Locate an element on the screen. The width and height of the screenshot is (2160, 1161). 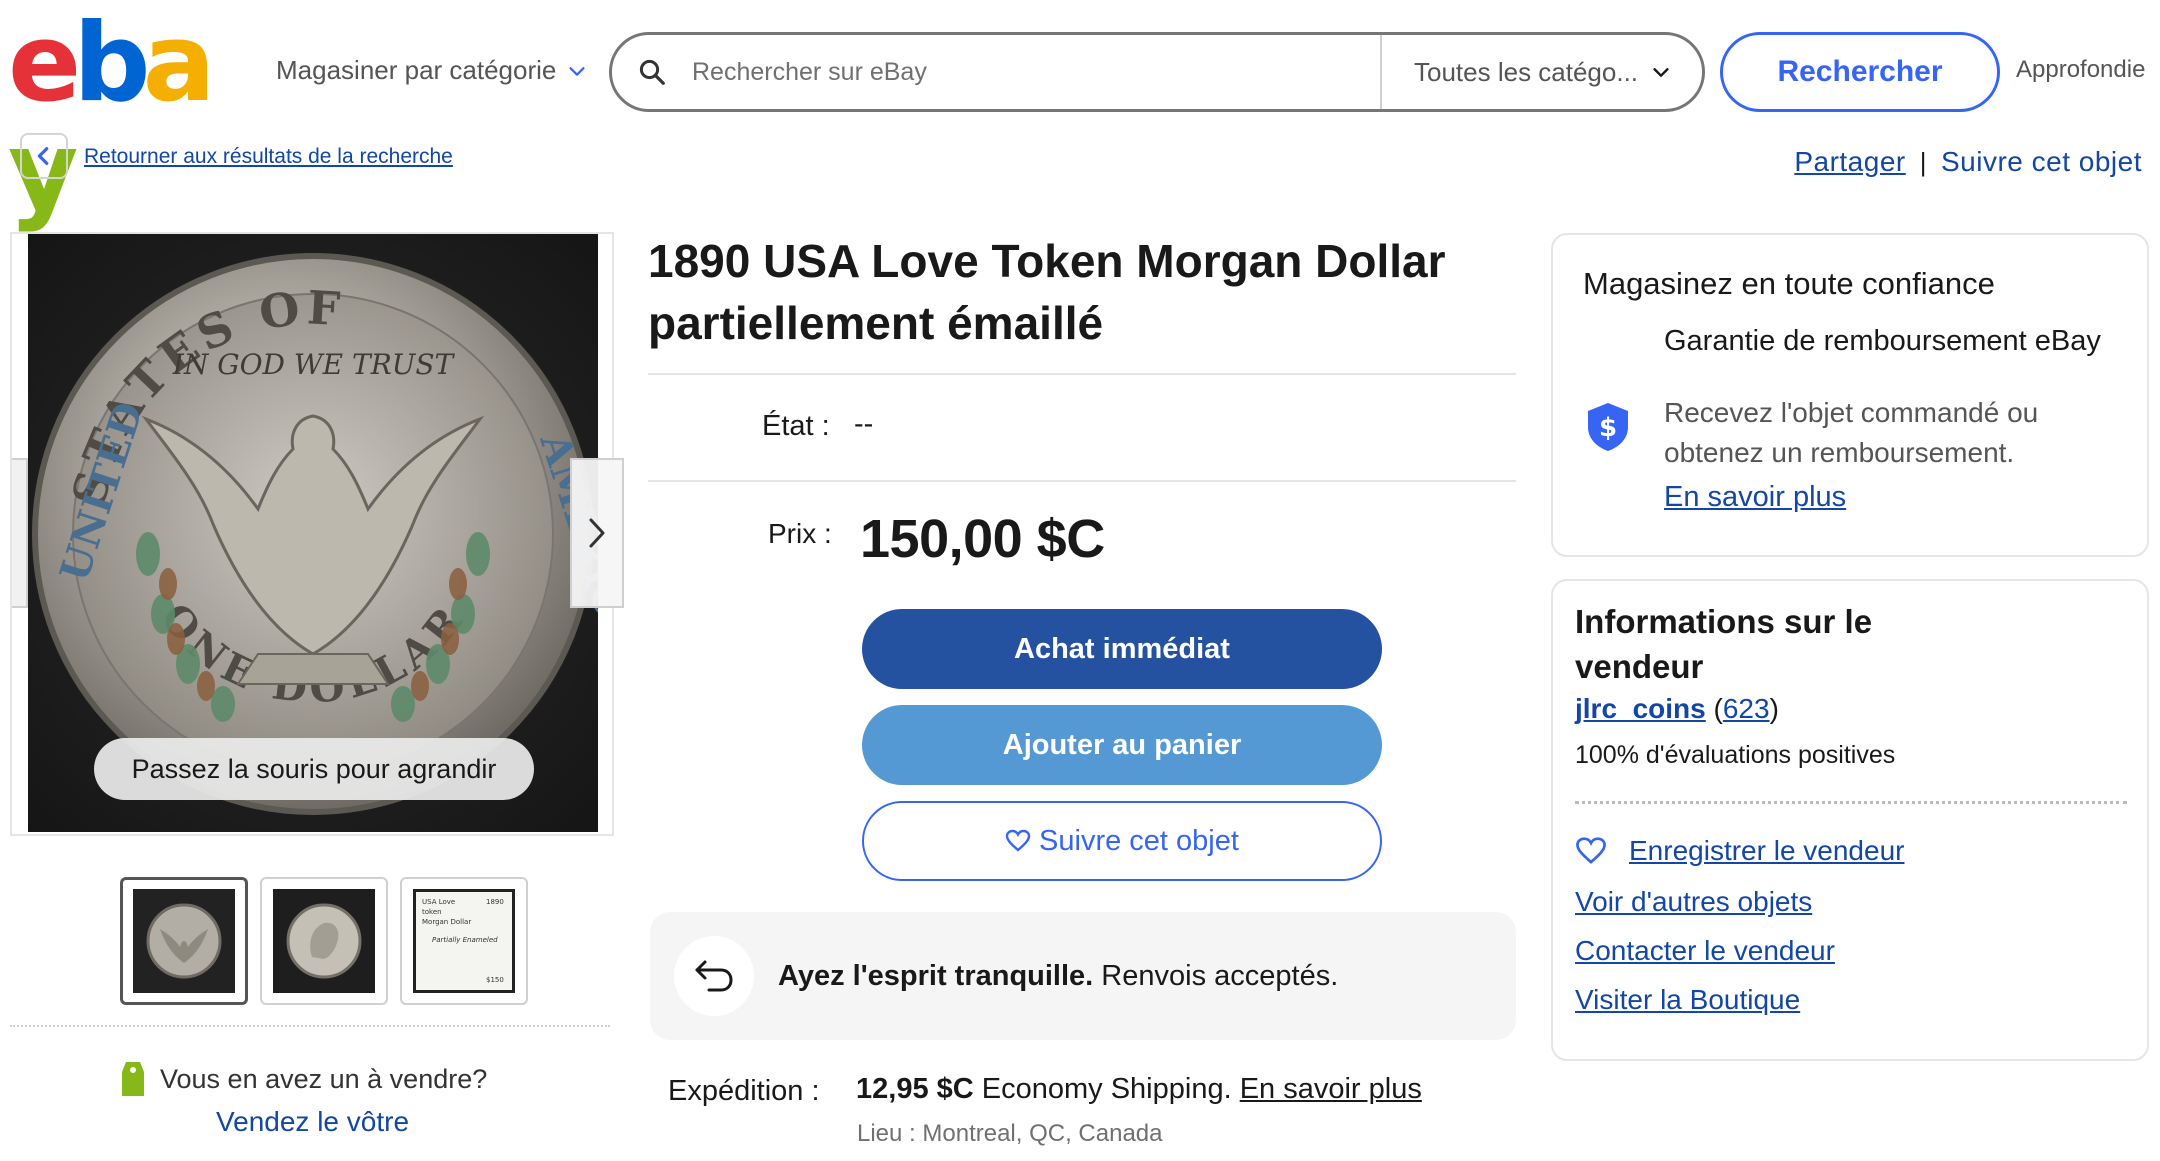
visit-store-link: Visiter la Boutique is located at coordinates (1705, 999).